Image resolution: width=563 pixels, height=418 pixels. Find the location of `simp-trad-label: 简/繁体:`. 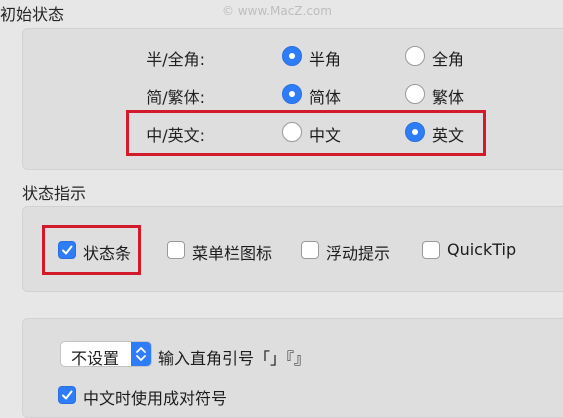

simp-trad-label: 简/繁体: is located at coordinates (175, 97).